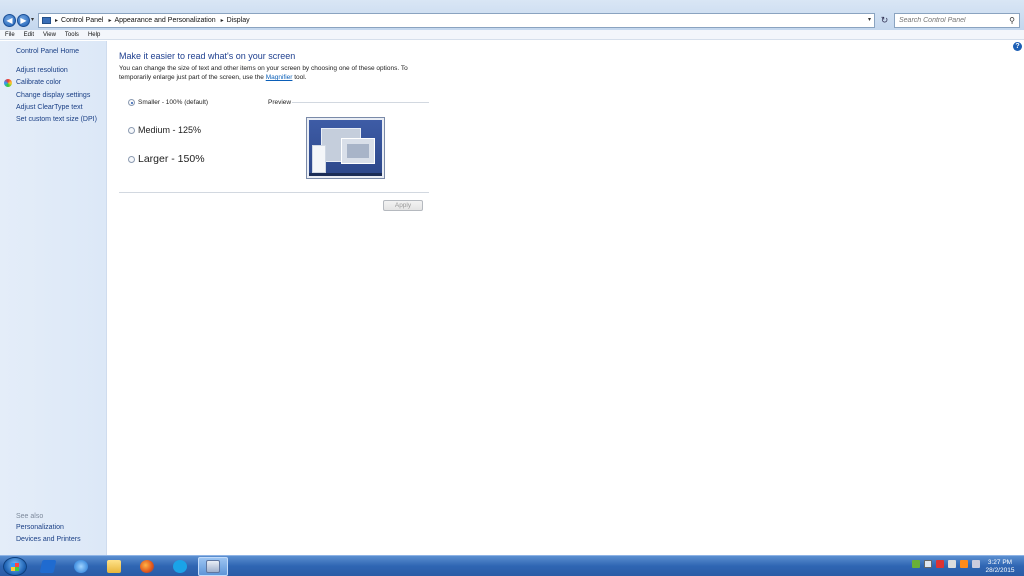 The height and width of the screenshot is (576, 1024). I want to click on clock-time: 3:27 PM, so click(1000, 562).